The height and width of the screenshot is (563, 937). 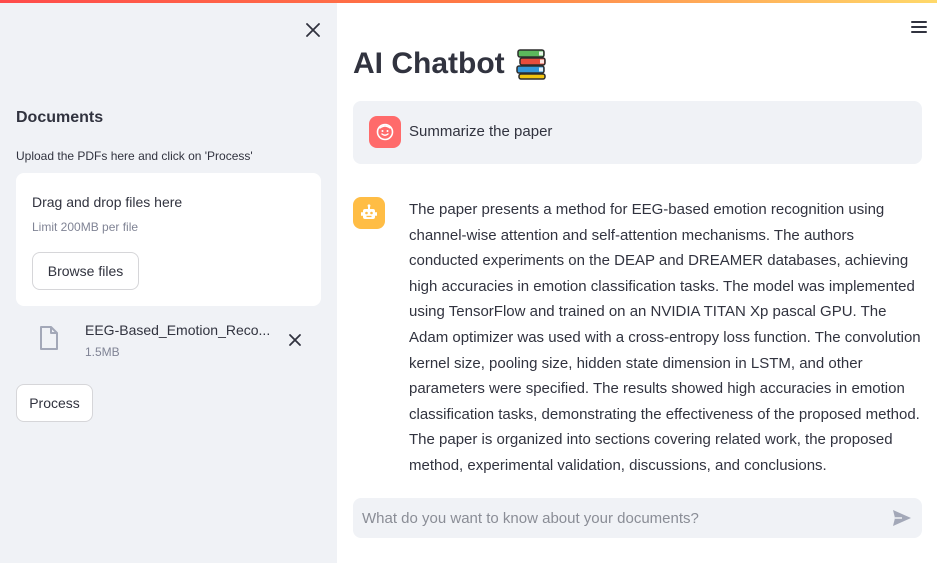 What do you see at coordinates (60, 117) in the screenshot?
I see `sidebar-title: Documents` at bounding box center [60, 117].